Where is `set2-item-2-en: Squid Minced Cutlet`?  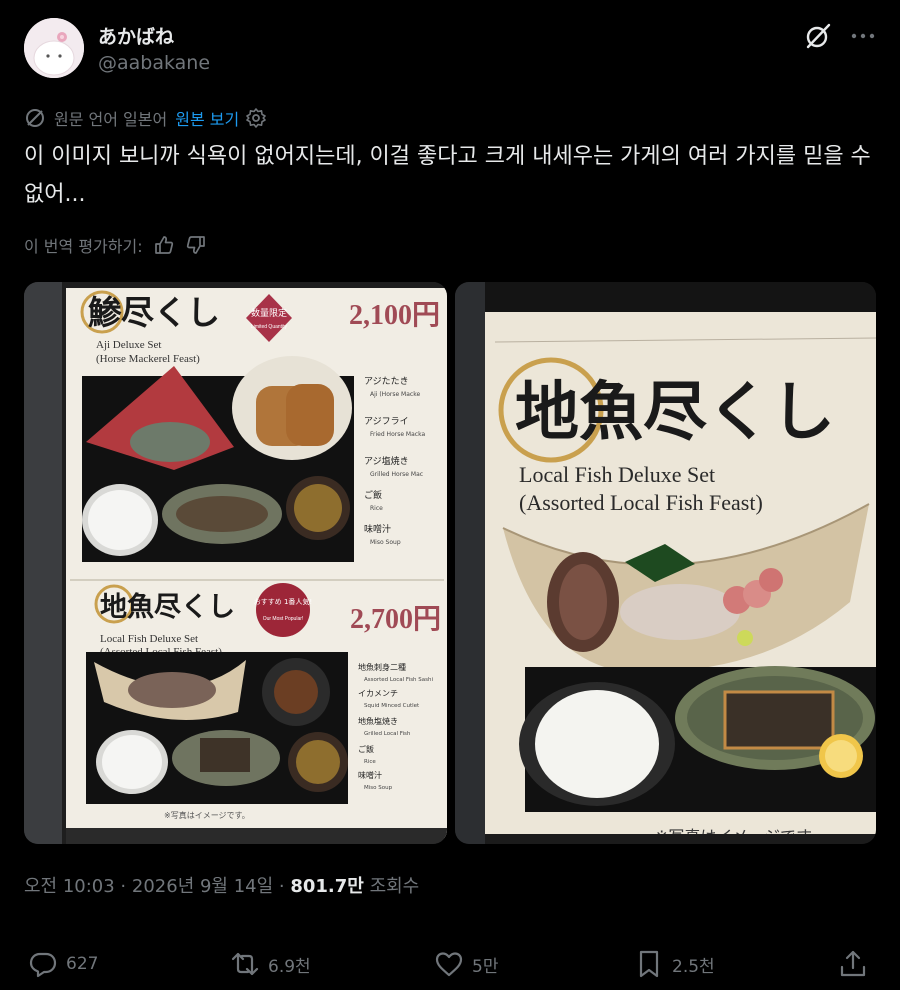
set2-item-2-en: Squid Minced Cutlet is located at coordinates (392, 706).